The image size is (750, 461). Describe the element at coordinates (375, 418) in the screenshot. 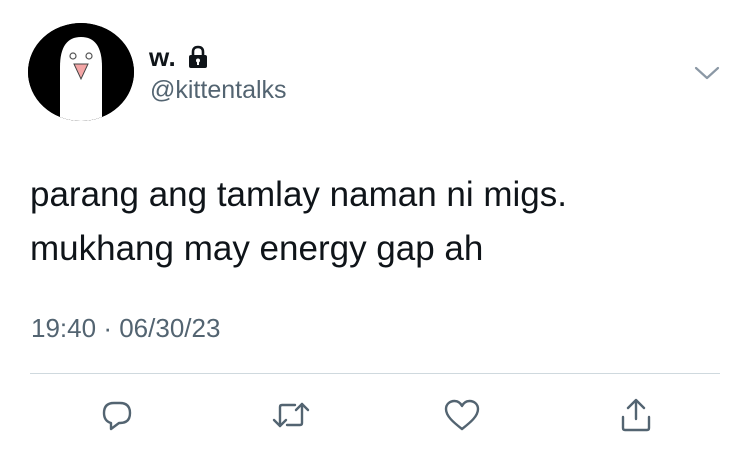

I see `action-bar` at that location.